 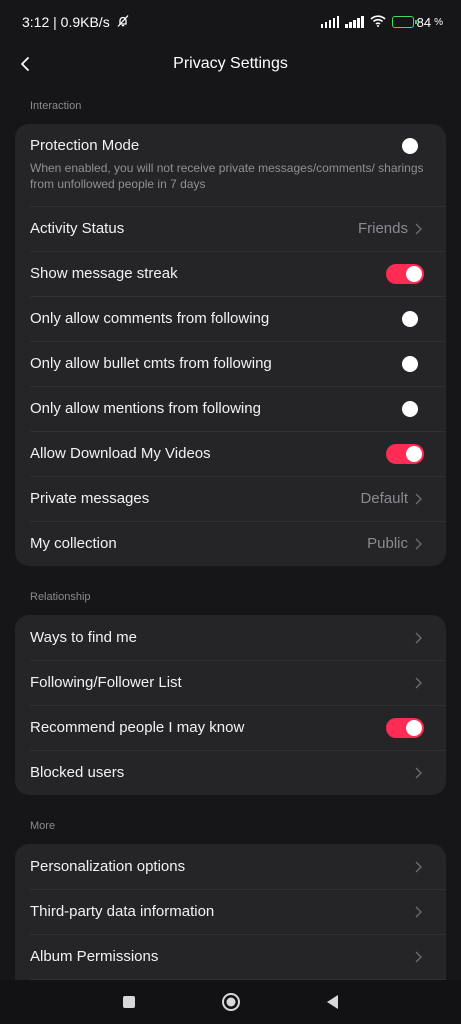 What do you see at coordinates (123, 22) in the screenshot?
I see `bell-muted-icon` at bounding box center [123, 22].